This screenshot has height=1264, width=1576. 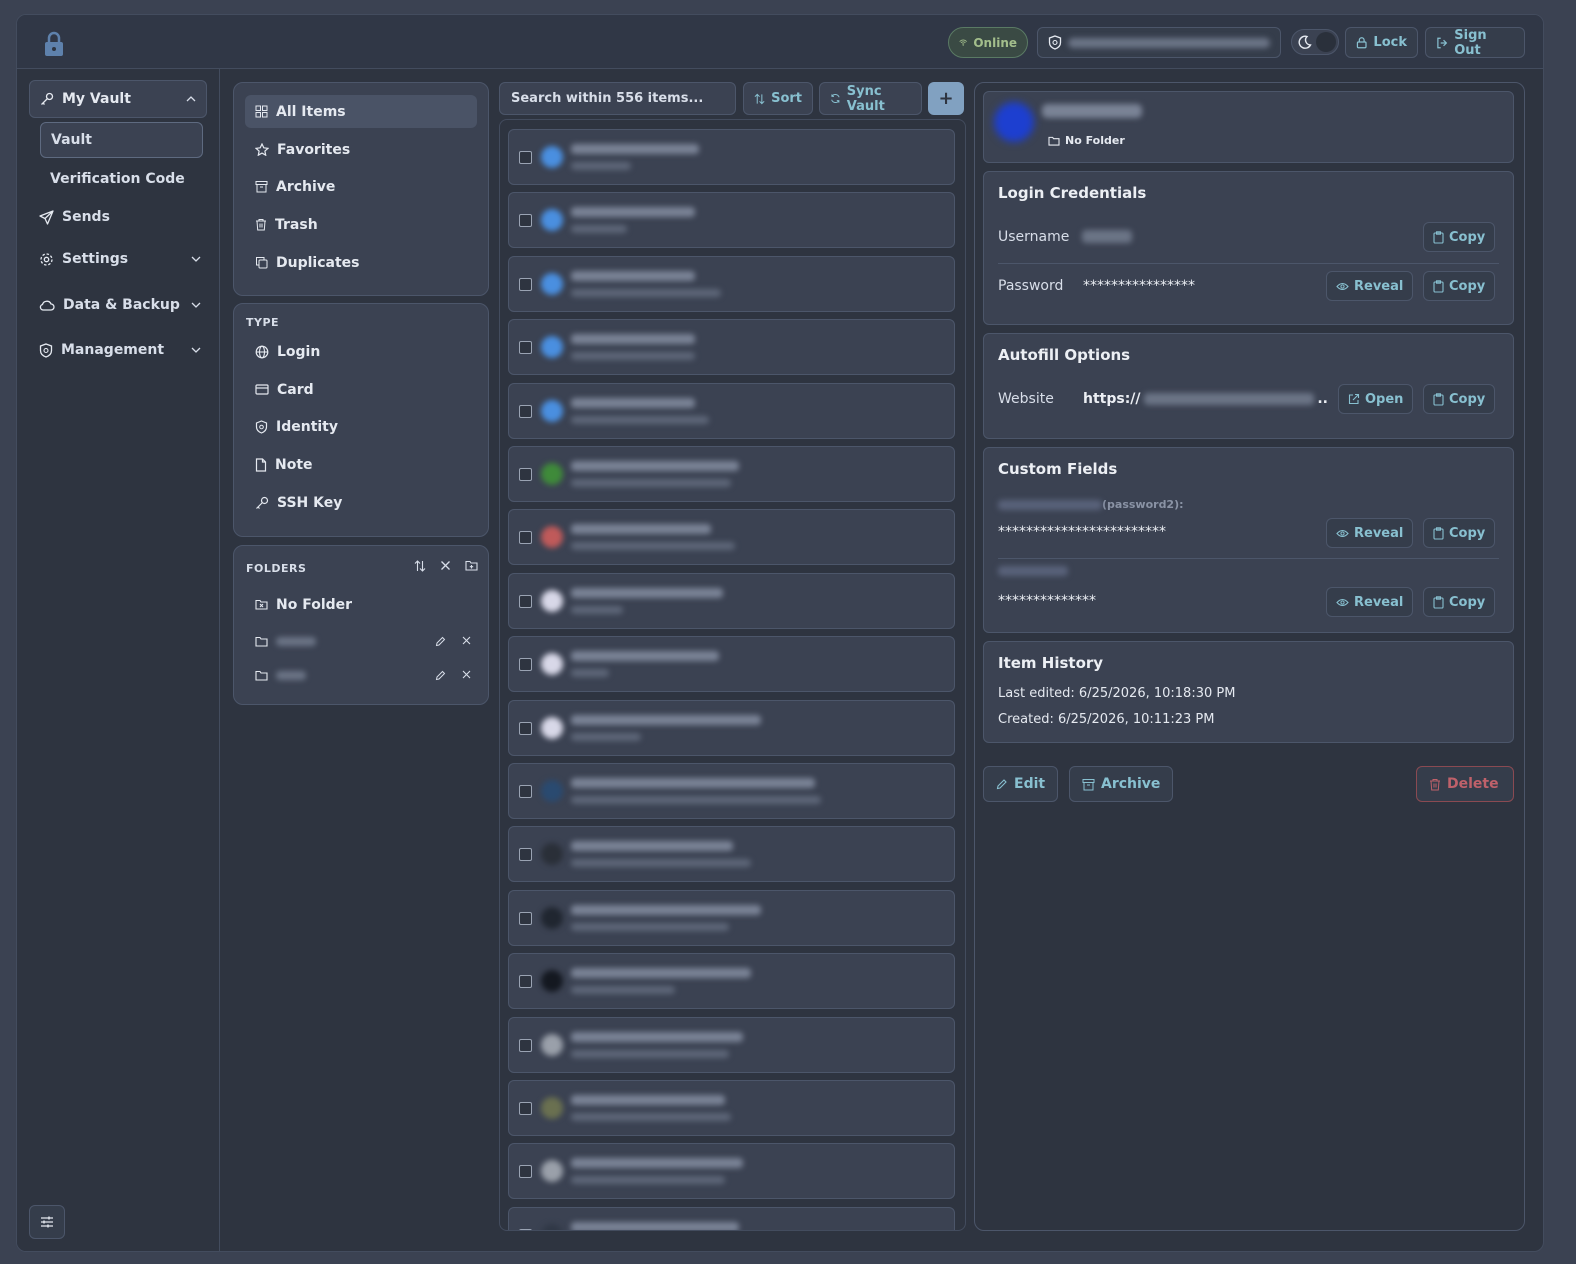 What do you see at coordinates (1031, 286) in the screenshot?
I see `password-label: Password` at bounding box center [1031, 286].